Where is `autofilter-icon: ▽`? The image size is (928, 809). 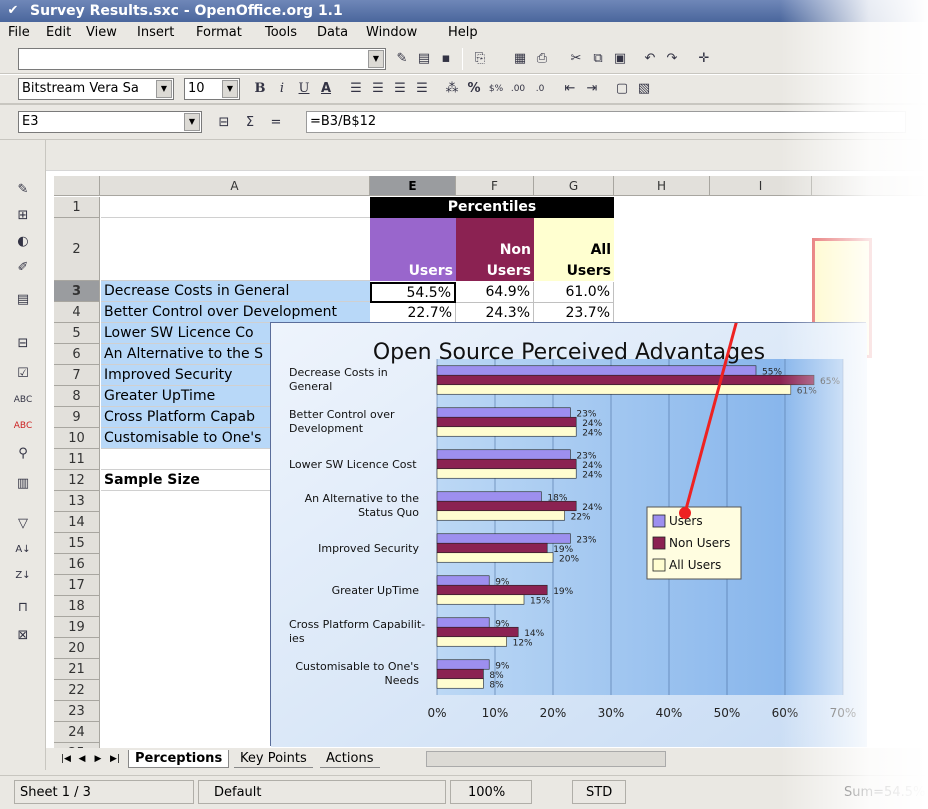 autofilter-icon: ▽ is located at coordinates (23, 524).